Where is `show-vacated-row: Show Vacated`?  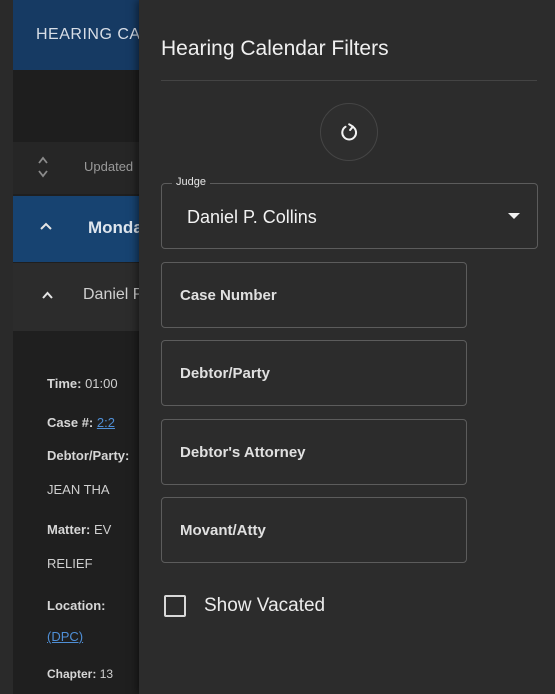 show-vacated-row: Show Vacated is located at coordinates (244, 606).